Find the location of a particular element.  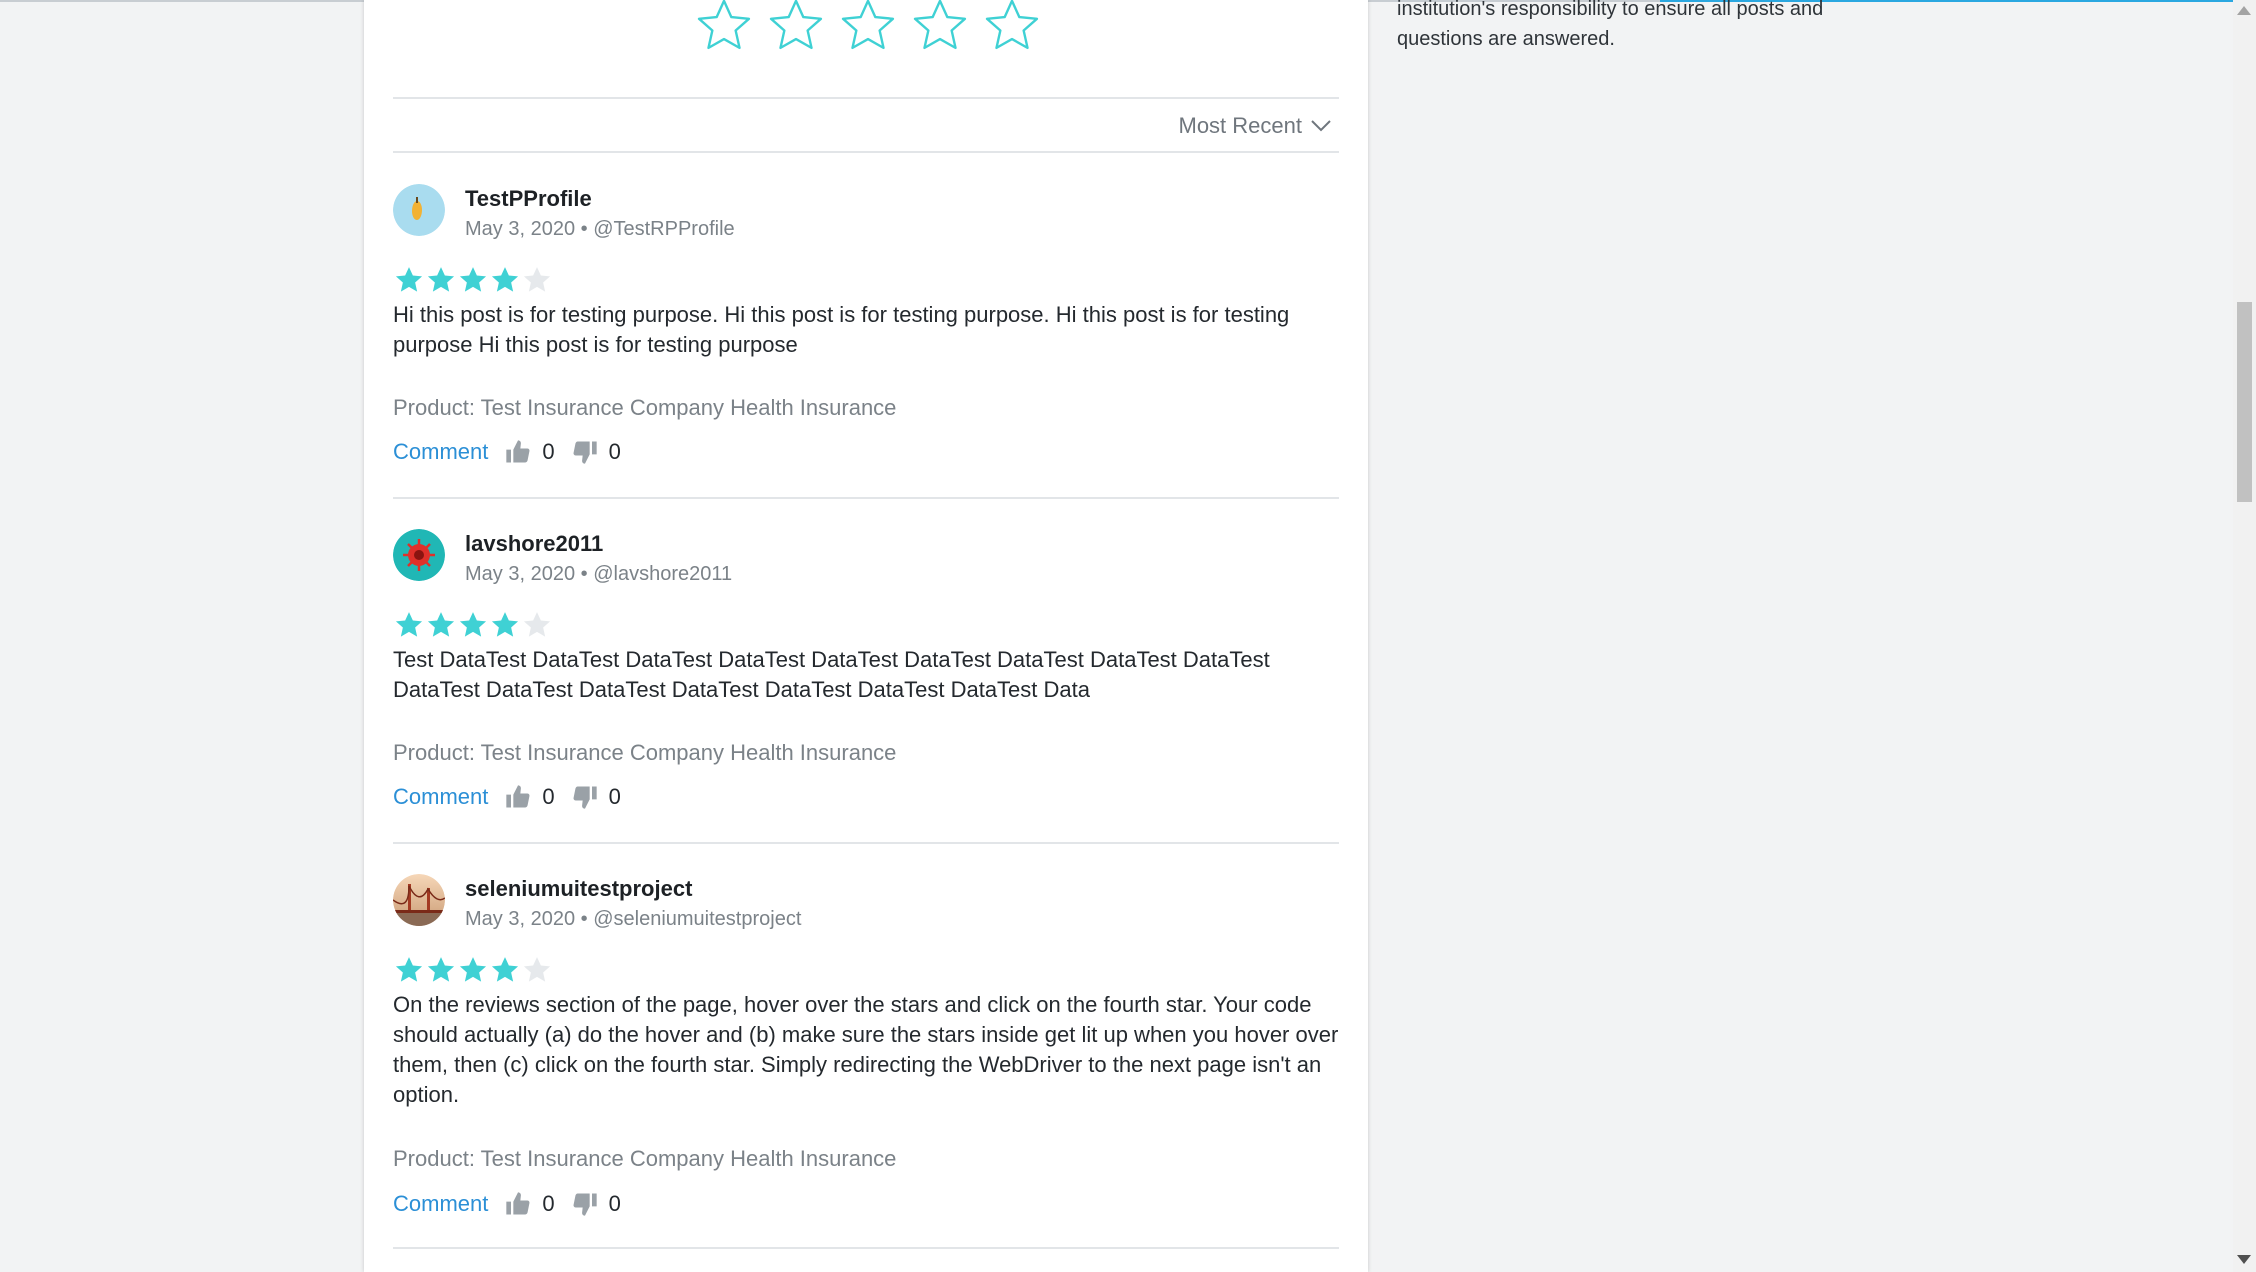

rate-star-3-icon is located at coordinates (868, 29).